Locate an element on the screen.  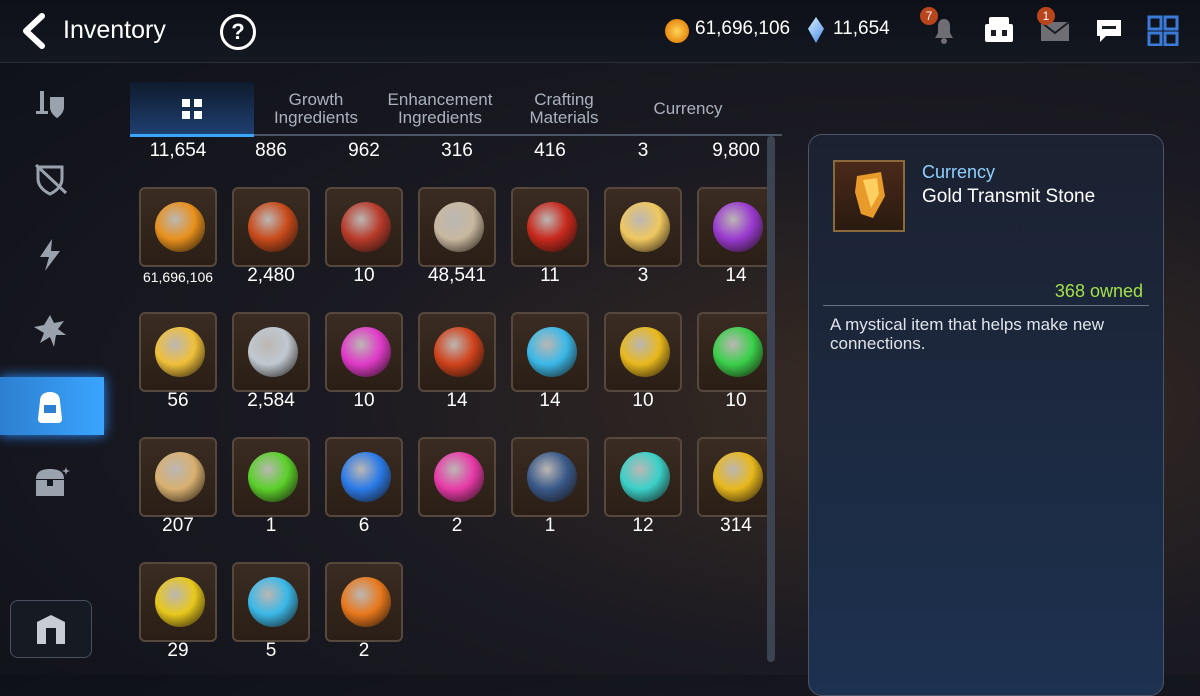
mail-badge: 1 is located at coordinates (1046, 16).